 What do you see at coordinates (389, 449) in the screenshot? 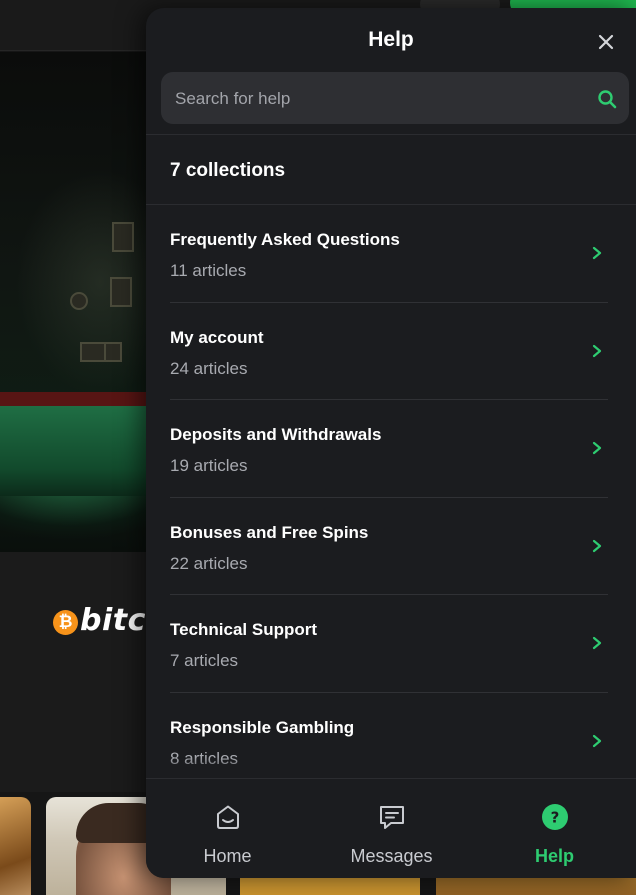
I see `collection-item-deposits-withdrawals: Deposits and Withdrawals 19 articles` at bounding box center [389, 449].